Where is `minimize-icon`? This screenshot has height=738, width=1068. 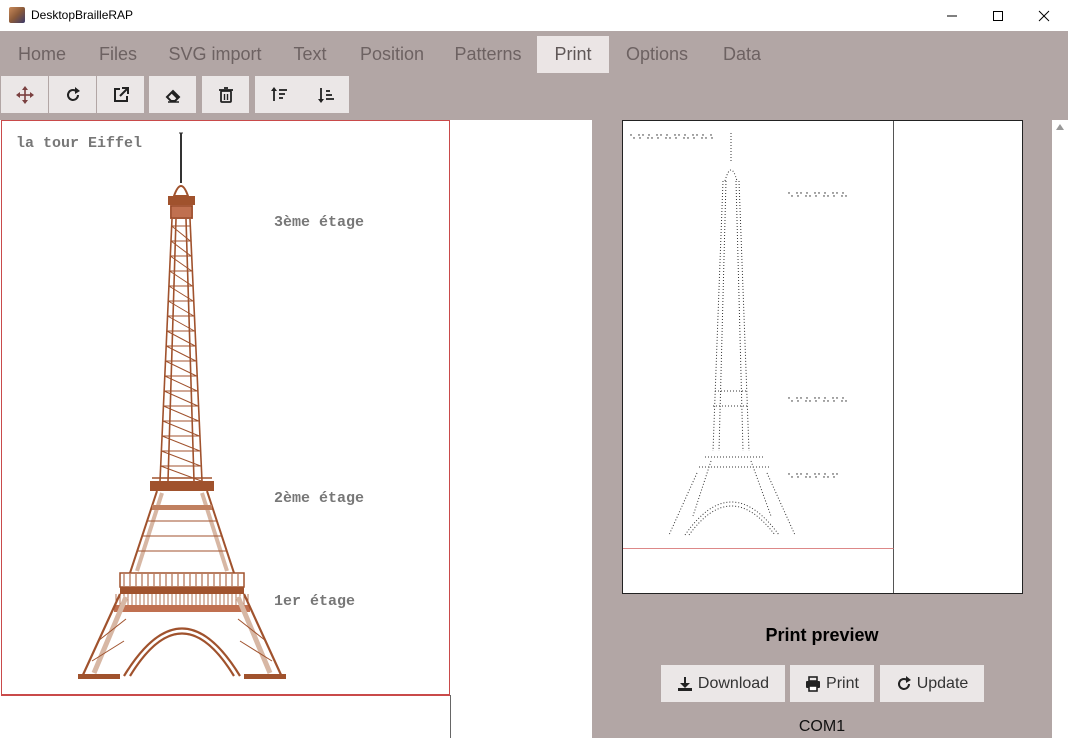 minimize-icon is located at coordinates (952, 15).